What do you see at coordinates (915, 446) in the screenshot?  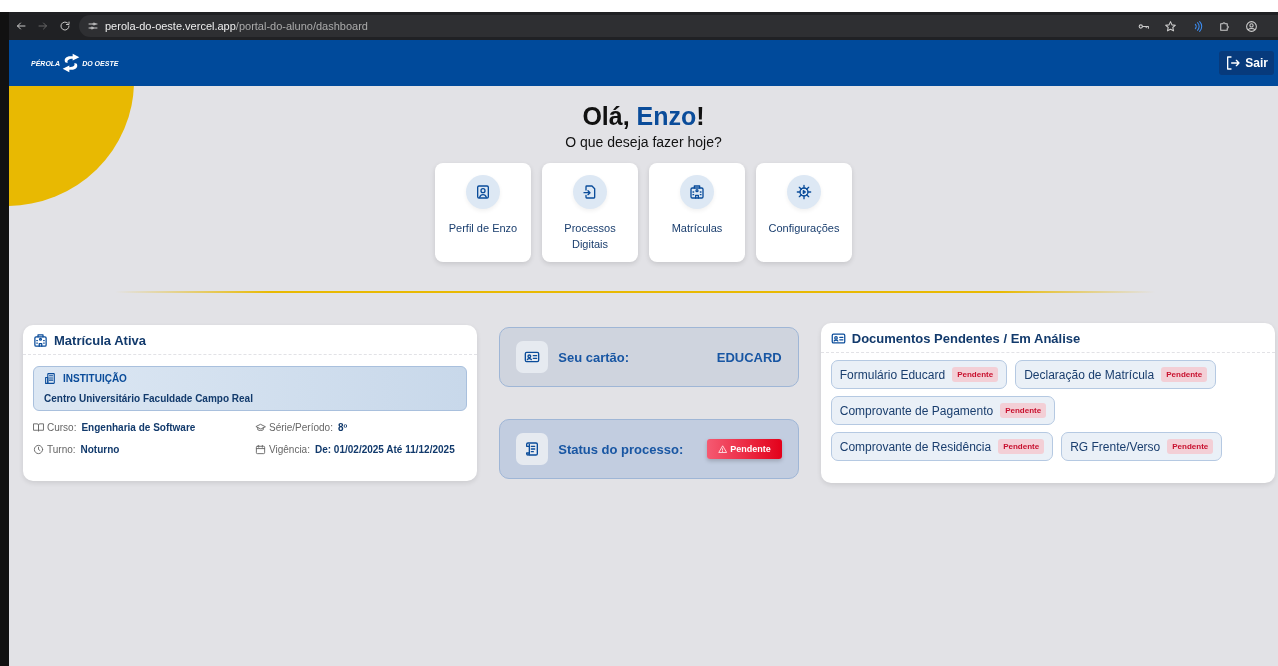 I see `document-name: Comprovante de Residência` at bounding box center [915, 446].